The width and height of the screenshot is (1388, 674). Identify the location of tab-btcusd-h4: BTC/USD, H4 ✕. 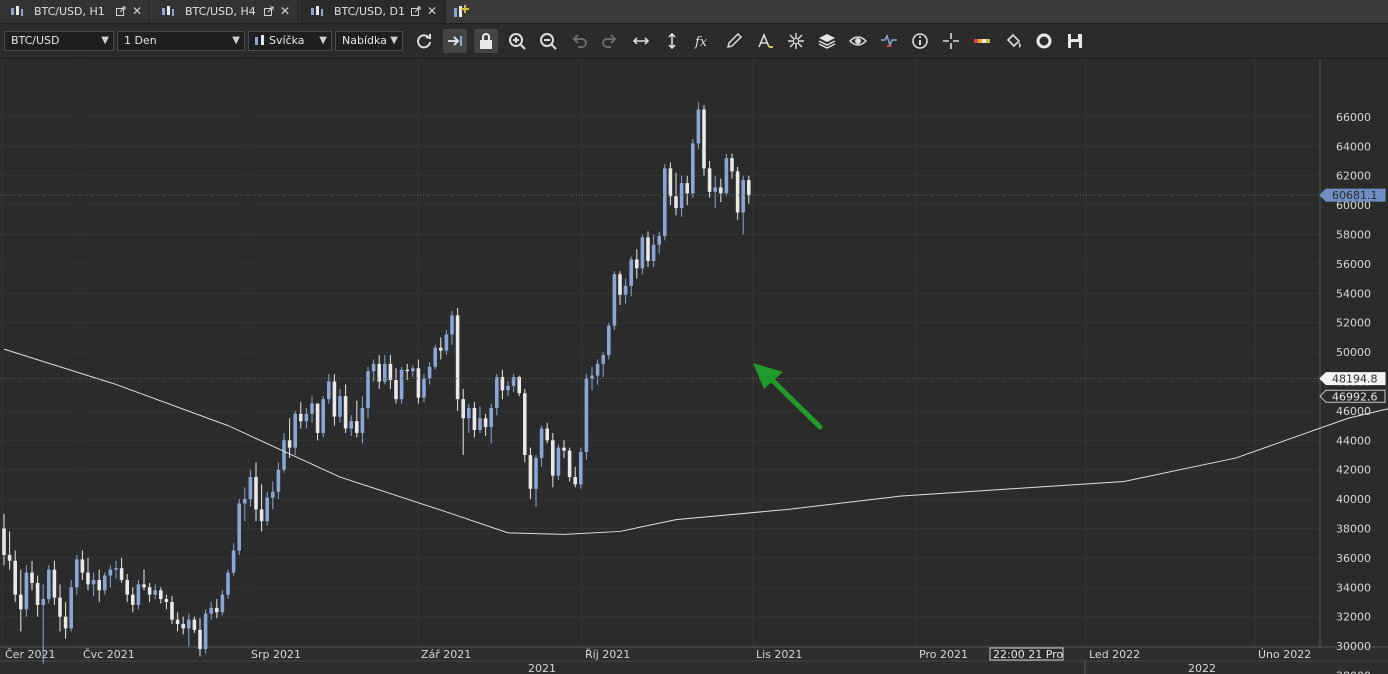
(225, 11).